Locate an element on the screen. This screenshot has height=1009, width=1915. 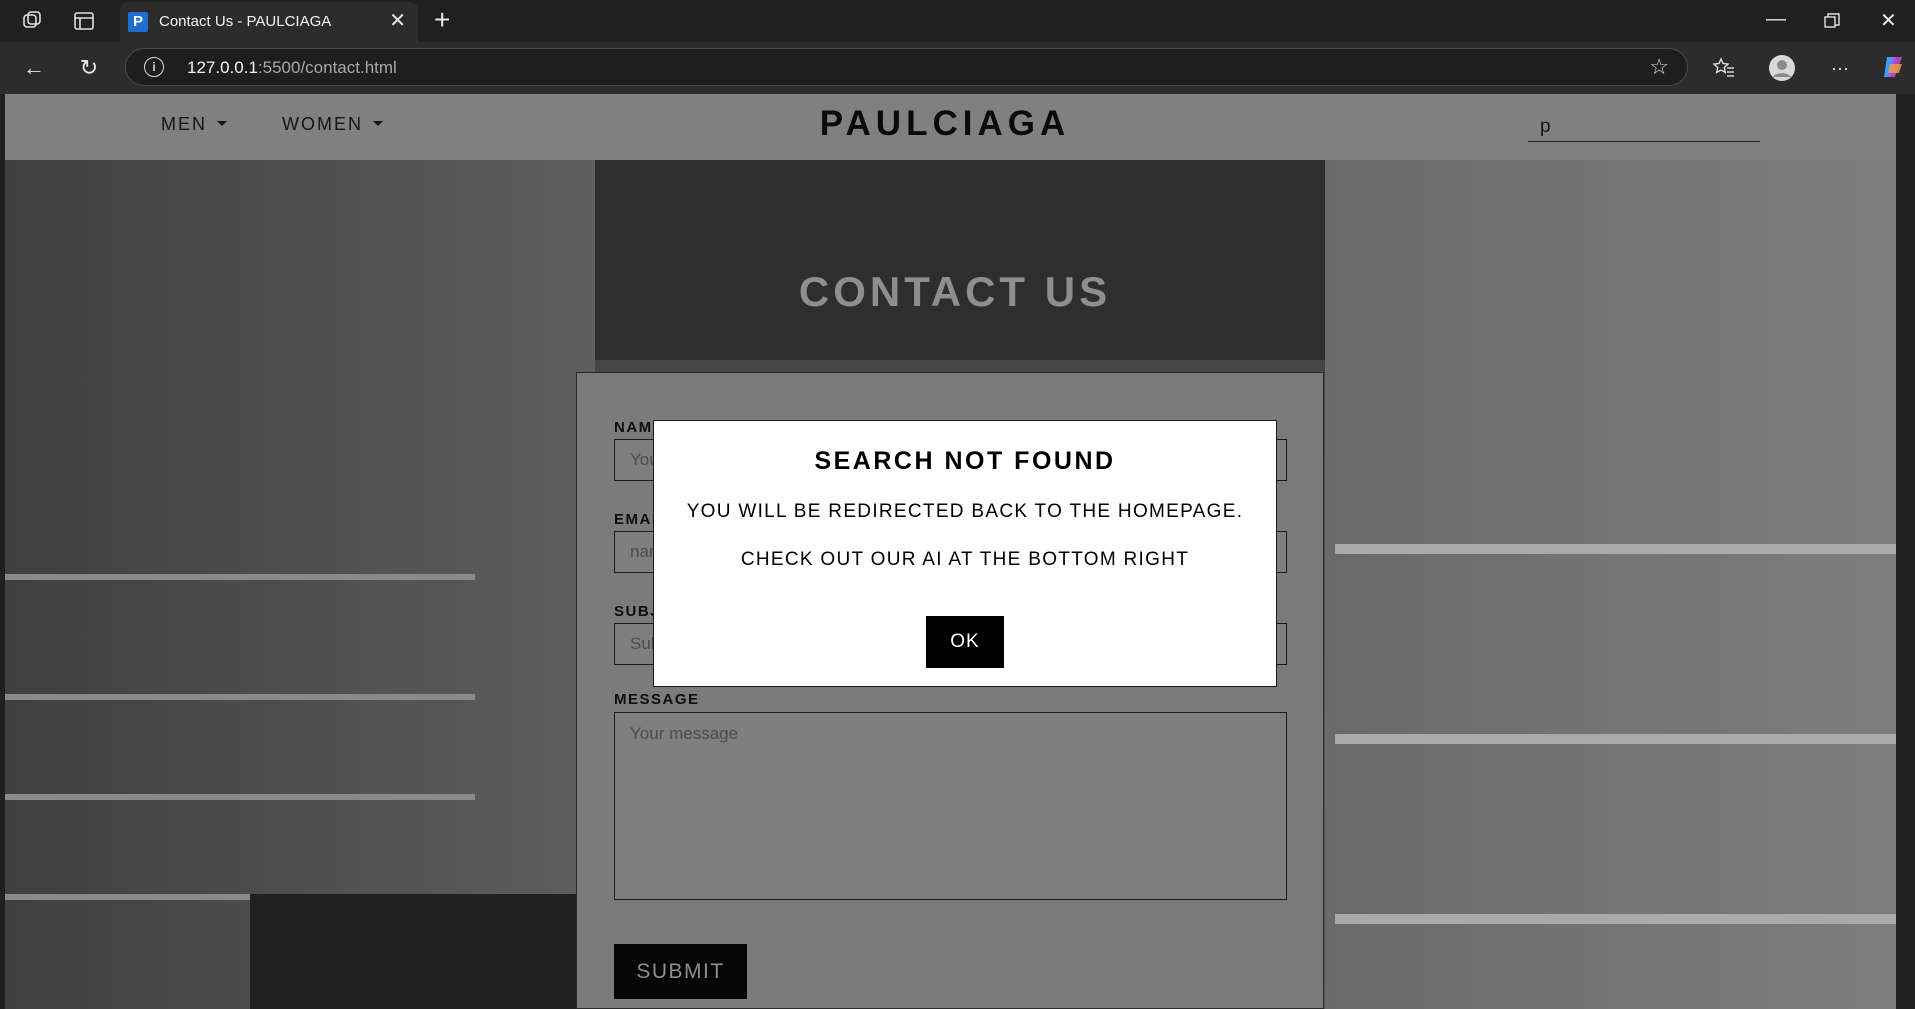
new-tab-icon: + is located at coordinates (442, 20).